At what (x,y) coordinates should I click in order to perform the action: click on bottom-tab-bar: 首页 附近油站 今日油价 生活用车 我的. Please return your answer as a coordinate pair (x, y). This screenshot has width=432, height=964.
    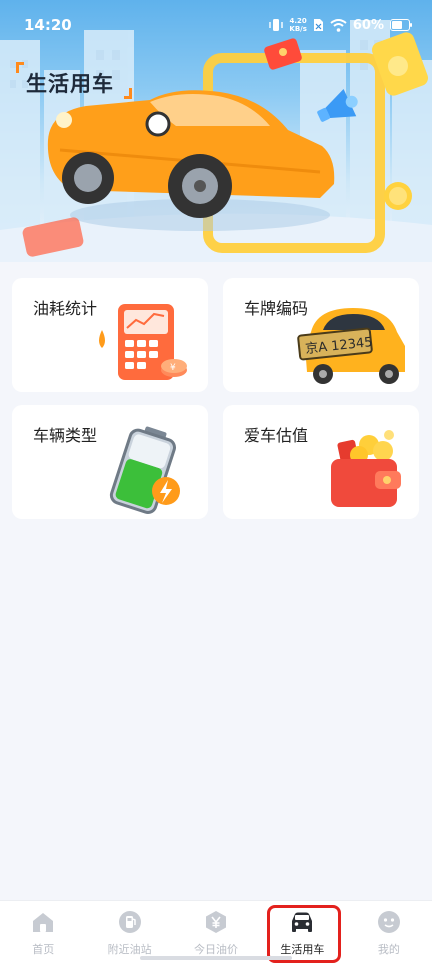
    Looking at the image, I should click on (216, 932).